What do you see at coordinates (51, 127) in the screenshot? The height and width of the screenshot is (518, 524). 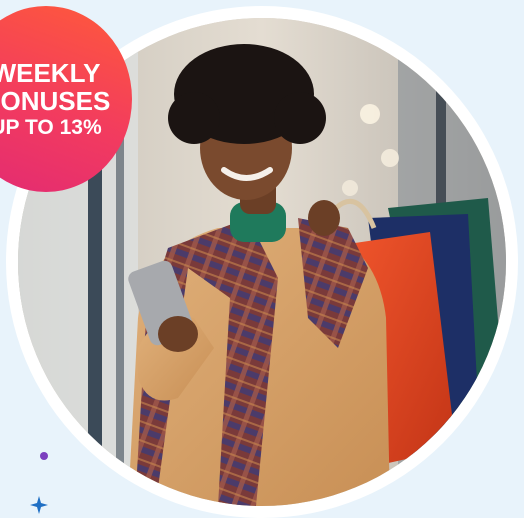 I see `badge-line-3: UP TO 13%` at bounding box center [51, 127].